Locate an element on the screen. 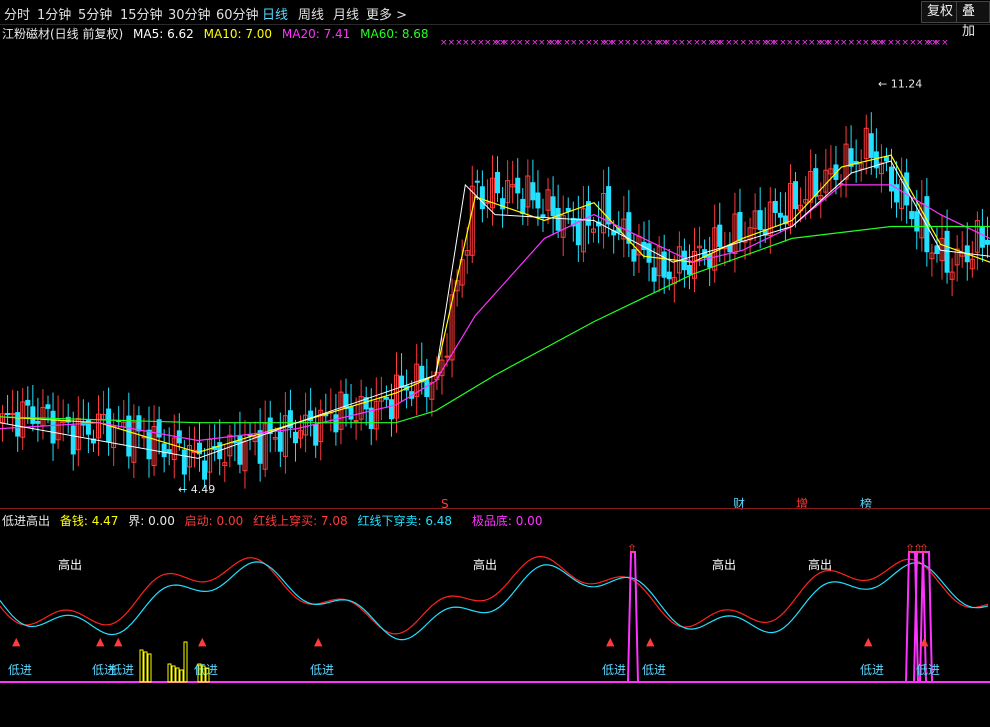  red-down-label: 红线下穿卖: 6.48 is located at coordinates (405, 521).